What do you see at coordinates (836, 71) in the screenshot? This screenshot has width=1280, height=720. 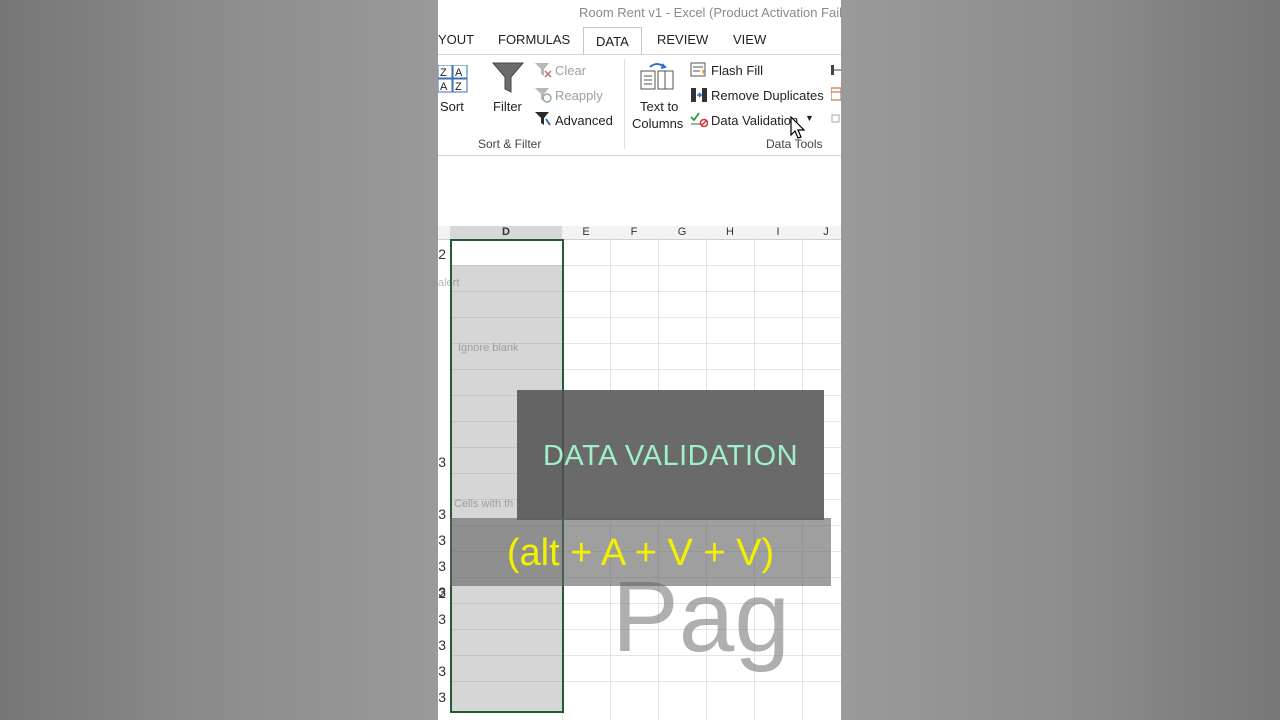 I see `consolidate-icon` at bounding box center [836, 71].